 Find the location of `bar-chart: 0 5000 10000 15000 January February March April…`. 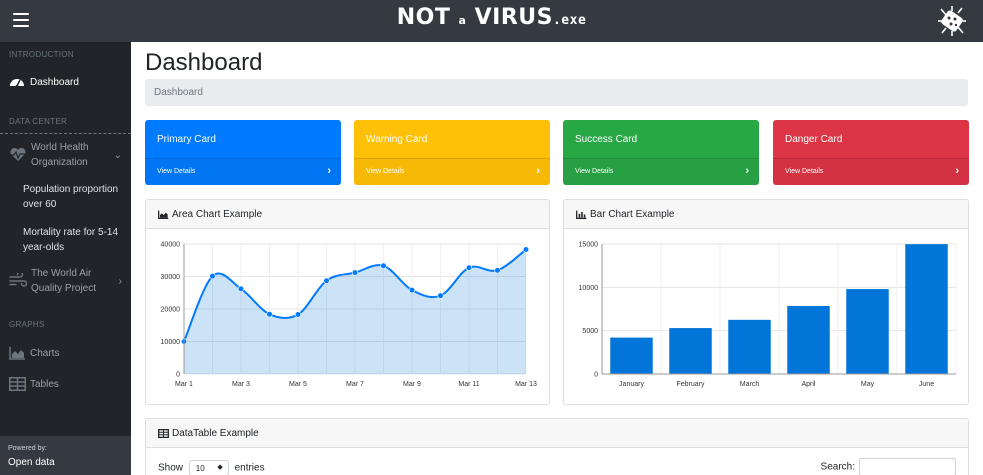

bar-chart: 0 5000 10000 15000 January February March April… is located at coordinates (768, 315).